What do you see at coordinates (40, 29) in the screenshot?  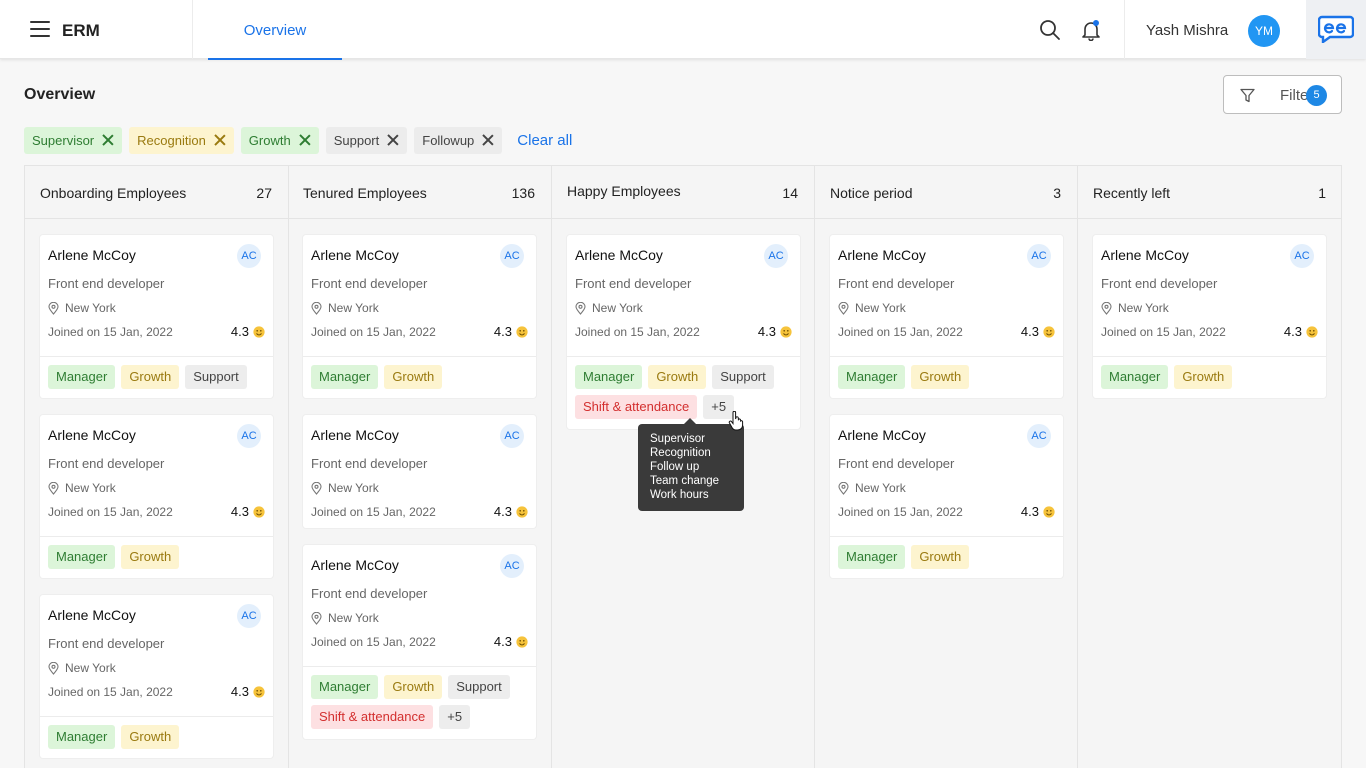 I see `hamburger-menu-icon` at bounding box center [40, 29].